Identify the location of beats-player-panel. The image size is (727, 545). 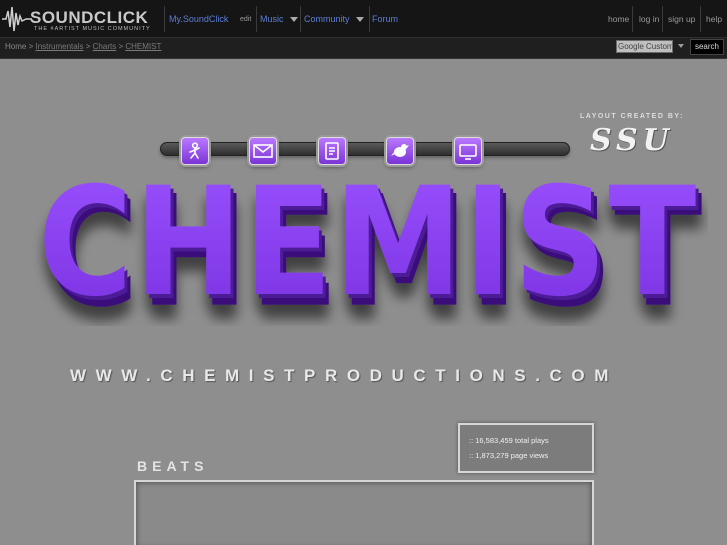
(364, 512).